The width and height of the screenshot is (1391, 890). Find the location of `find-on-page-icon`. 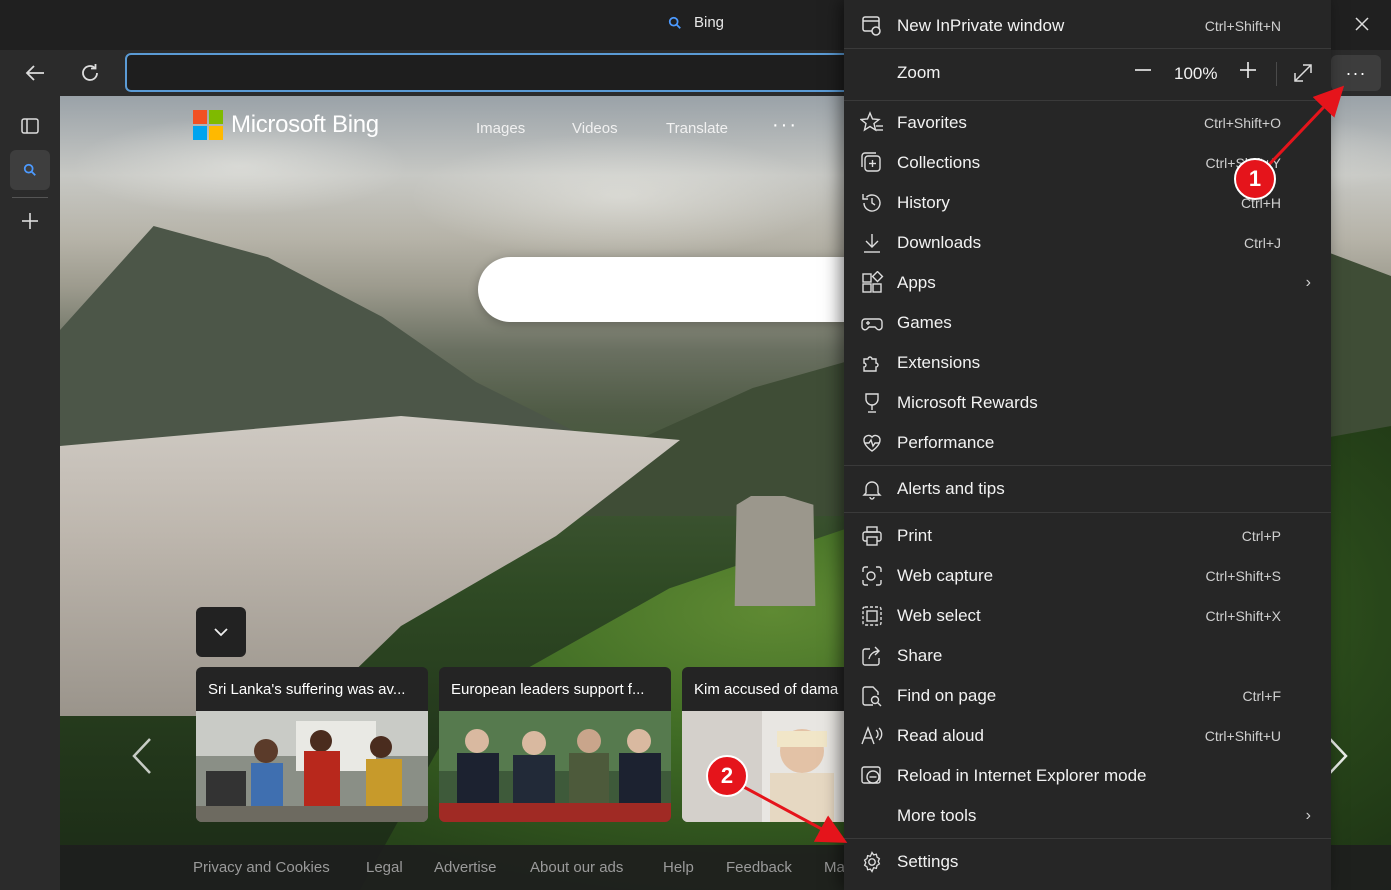

find-on-page-icon is located at coordinates (872, 696).